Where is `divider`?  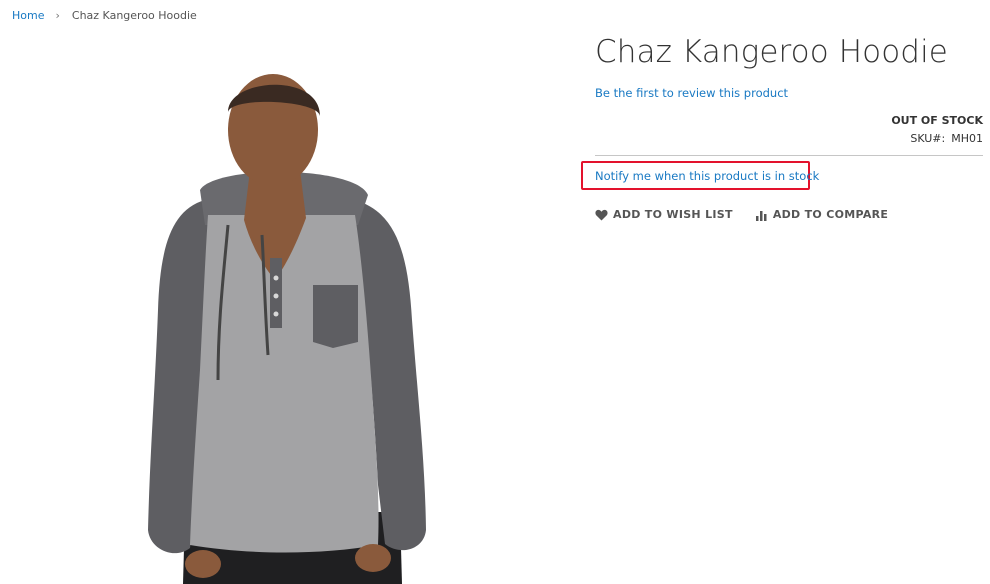 divider is located at coordinates (789, 155).